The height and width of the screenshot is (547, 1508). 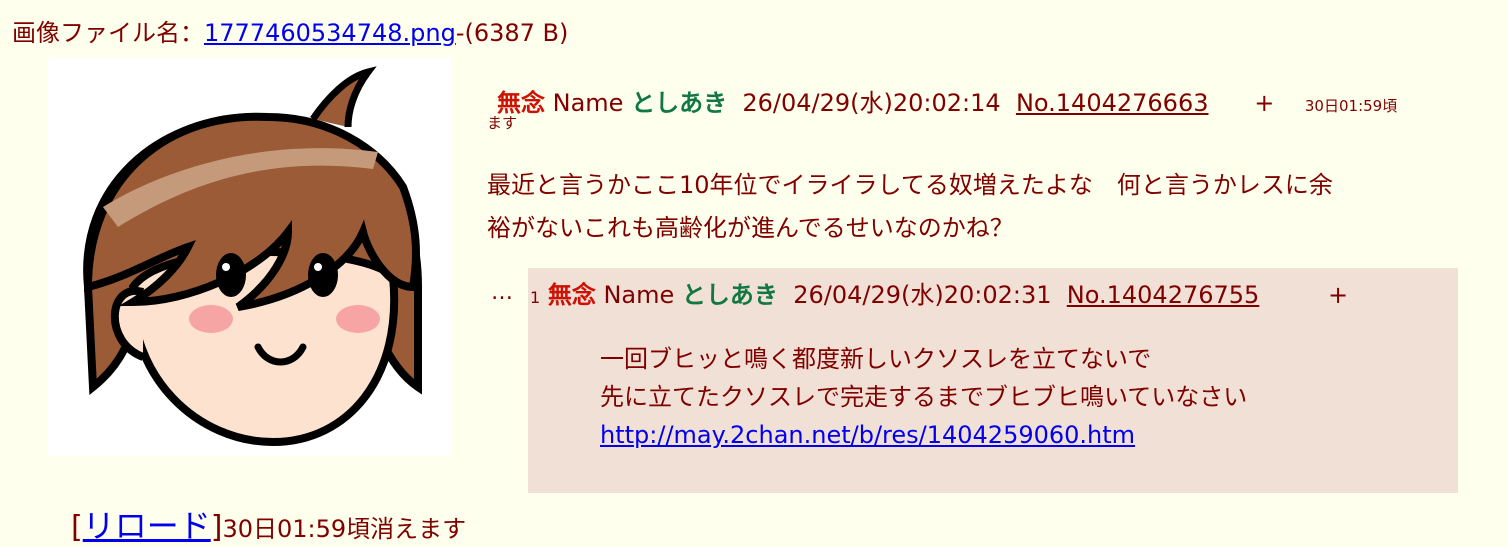 I want to click on op-name-label: Name, so click(x=588, y=103).